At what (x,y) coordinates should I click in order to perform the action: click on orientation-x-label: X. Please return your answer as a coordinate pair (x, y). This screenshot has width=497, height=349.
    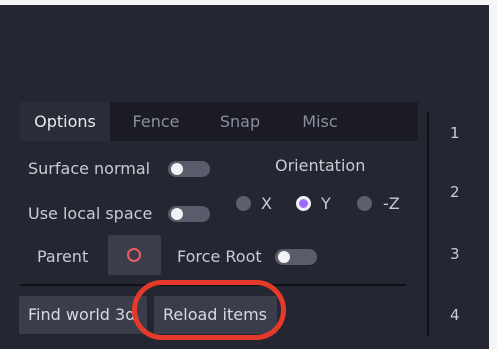
    Looking at the image, I should click on (266, 203).